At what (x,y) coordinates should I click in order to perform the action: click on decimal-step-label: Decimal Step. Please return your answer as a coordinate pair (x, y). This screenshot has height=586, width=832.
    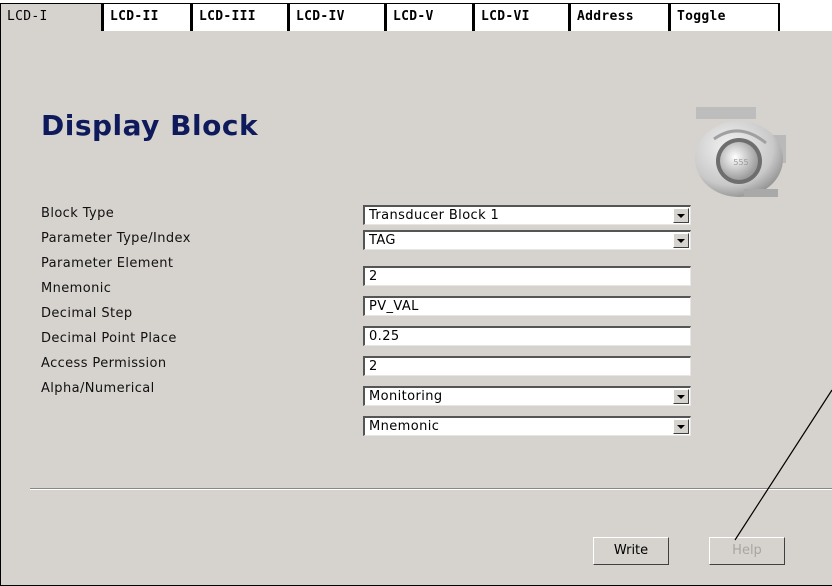
    Looking at the image, I should click on (87, 313).